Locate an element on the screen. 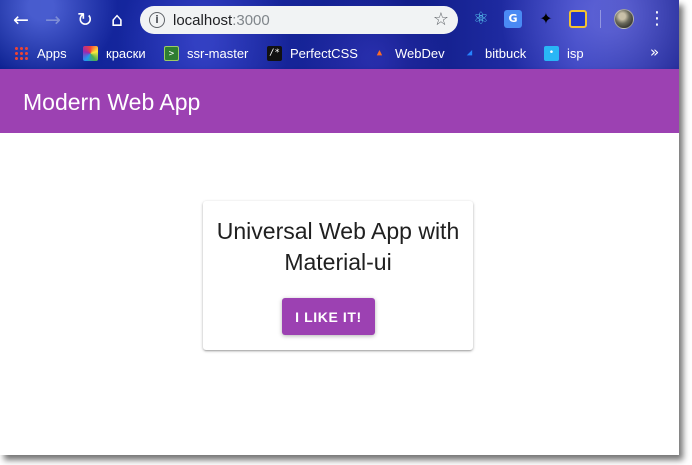 This screenshot has height=465, width=692. ninja-extension-icon: ✦ is located at coordinates (546, 19).